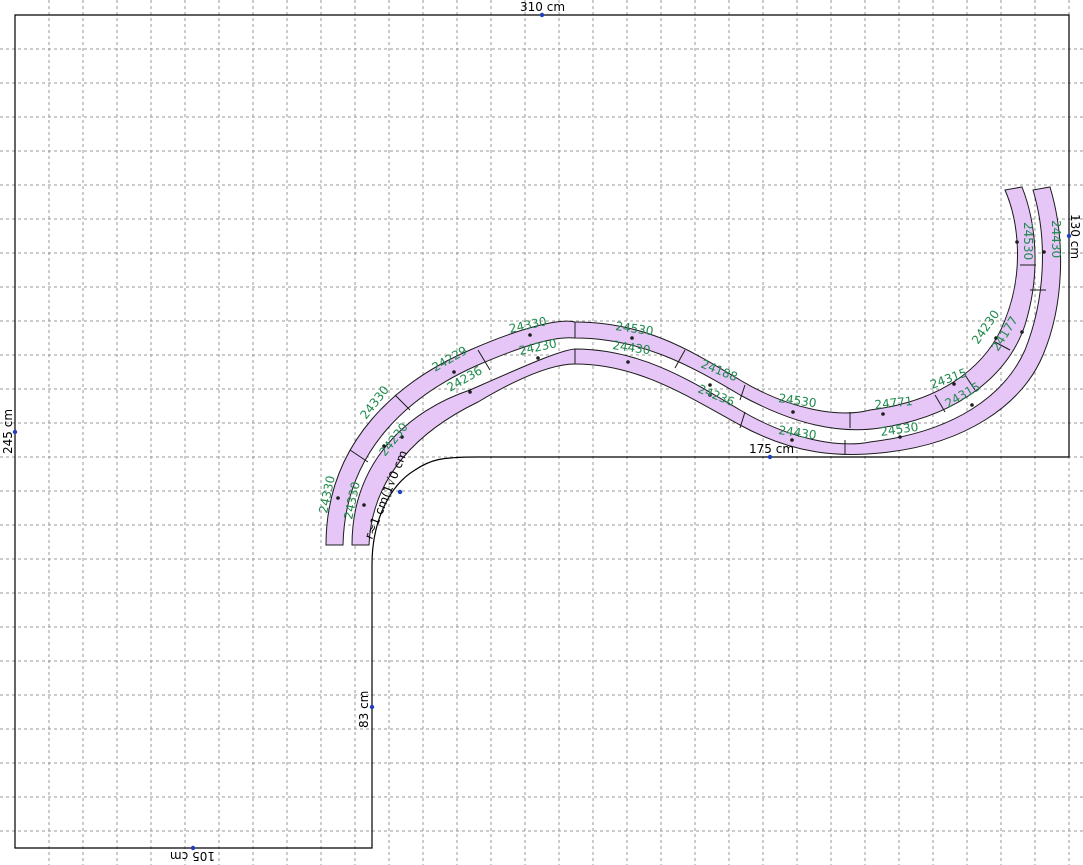 This screenshot has width=1083, height=865. Describe the element at coordinates (1075, 236) in the screenshot. I see `dim-right-height: 130 cm` at that location.